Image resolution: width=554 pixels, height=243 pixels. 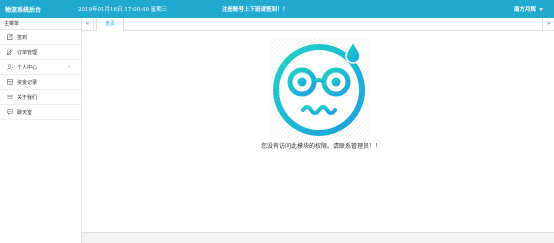 What do you see at coordinates (541, 9) in the screenshot?
I see `caret-down-icon` at bounding box center [541, 9].